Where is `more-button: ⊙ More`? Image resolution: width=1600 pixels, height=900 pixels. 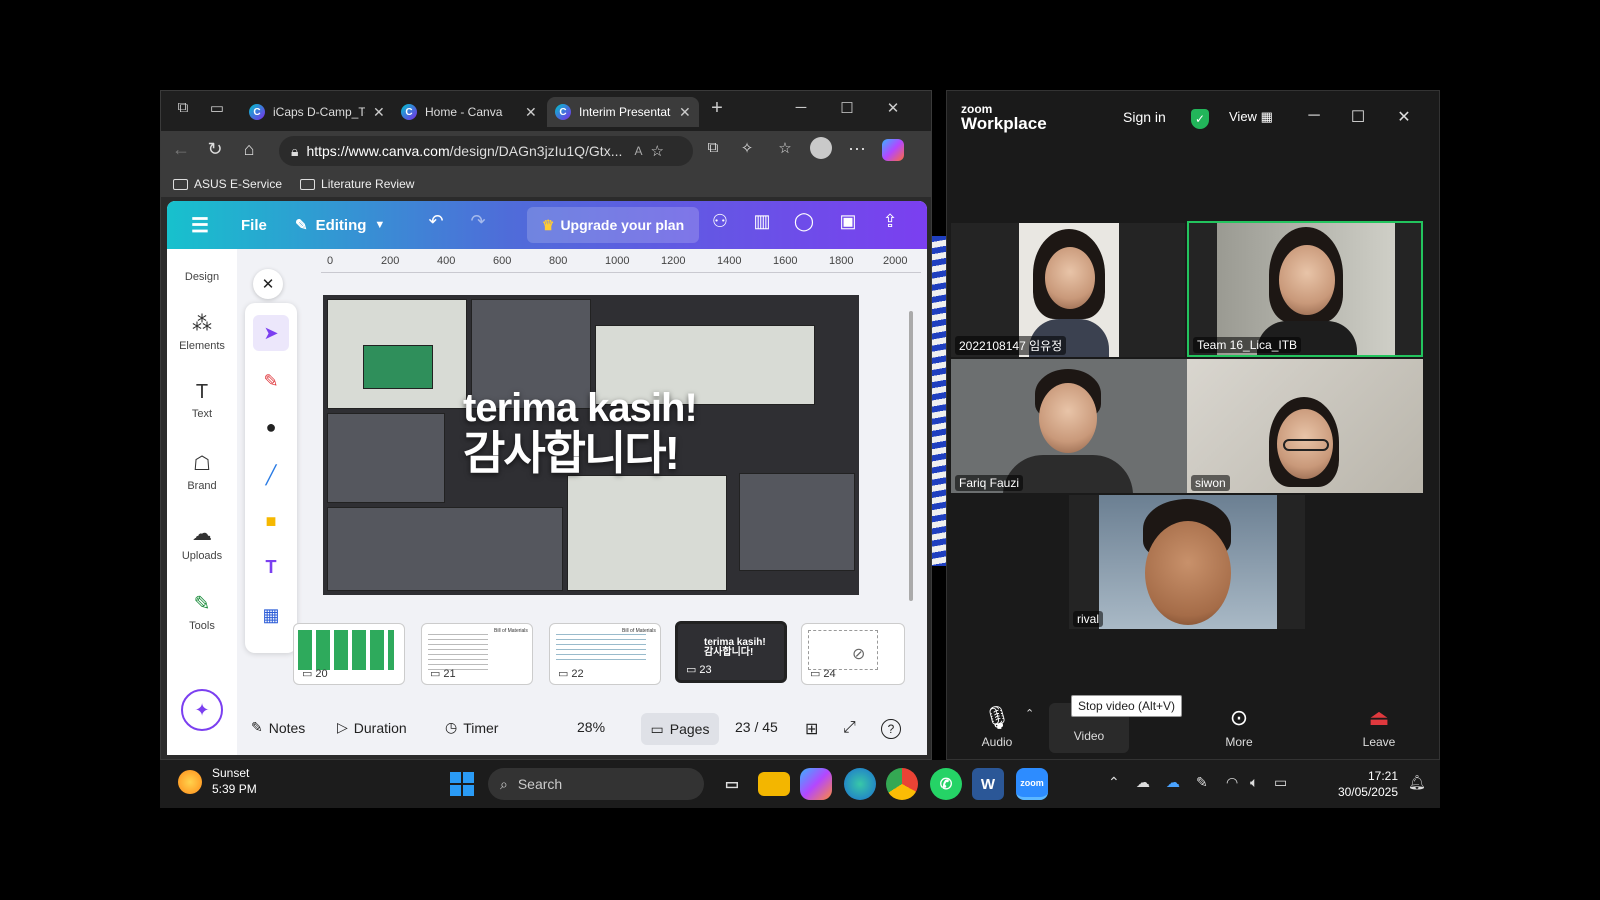 more-button: ⊙ More is located at coordinates (1239, 727).